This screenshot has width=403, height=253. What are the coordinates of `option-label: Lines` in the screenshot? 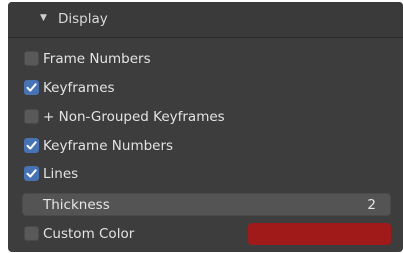 It's located at (61, 174).